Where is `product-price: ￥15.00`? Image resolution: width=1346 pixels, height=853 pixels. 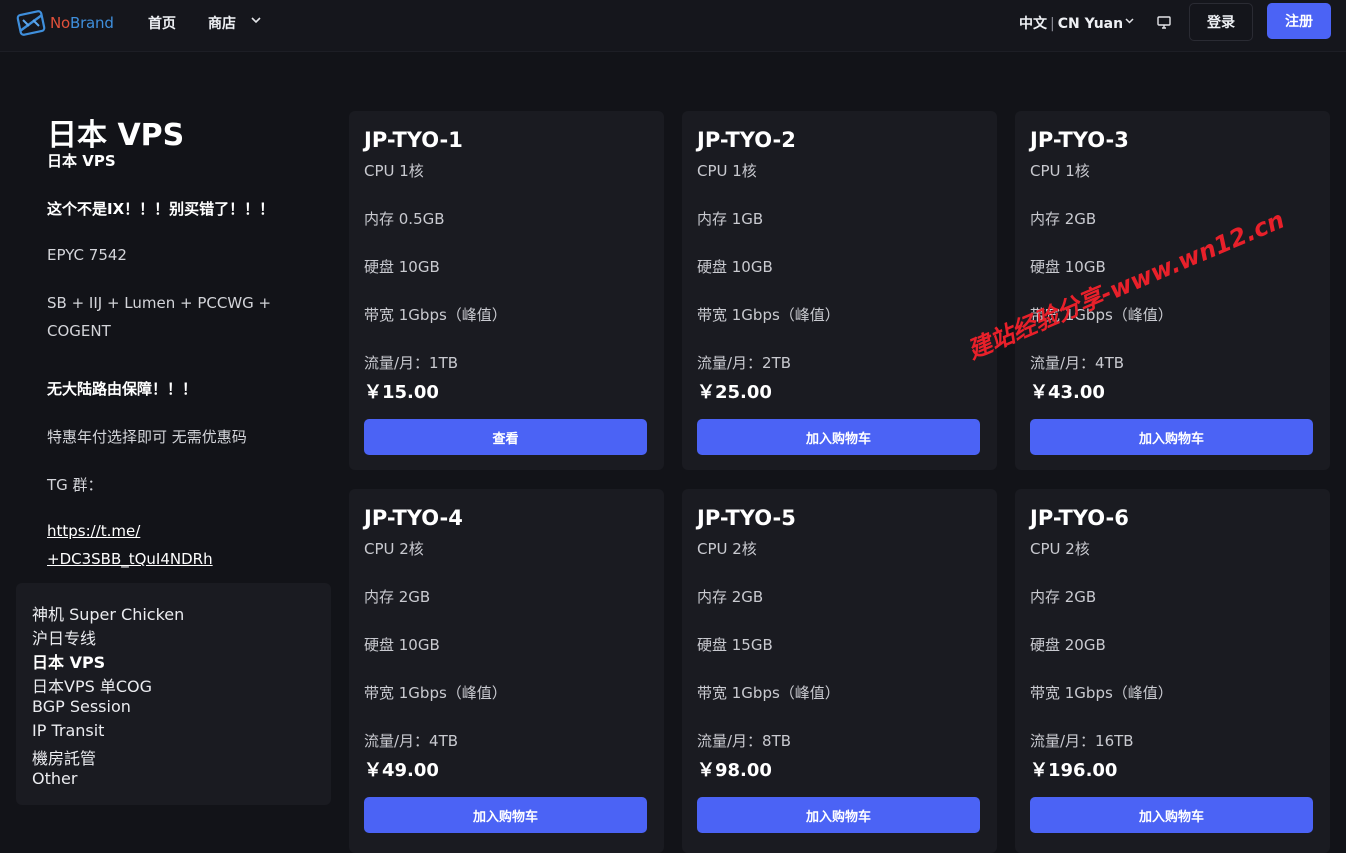 product-price: ￥15.00 is located at coordinates (401, 392).